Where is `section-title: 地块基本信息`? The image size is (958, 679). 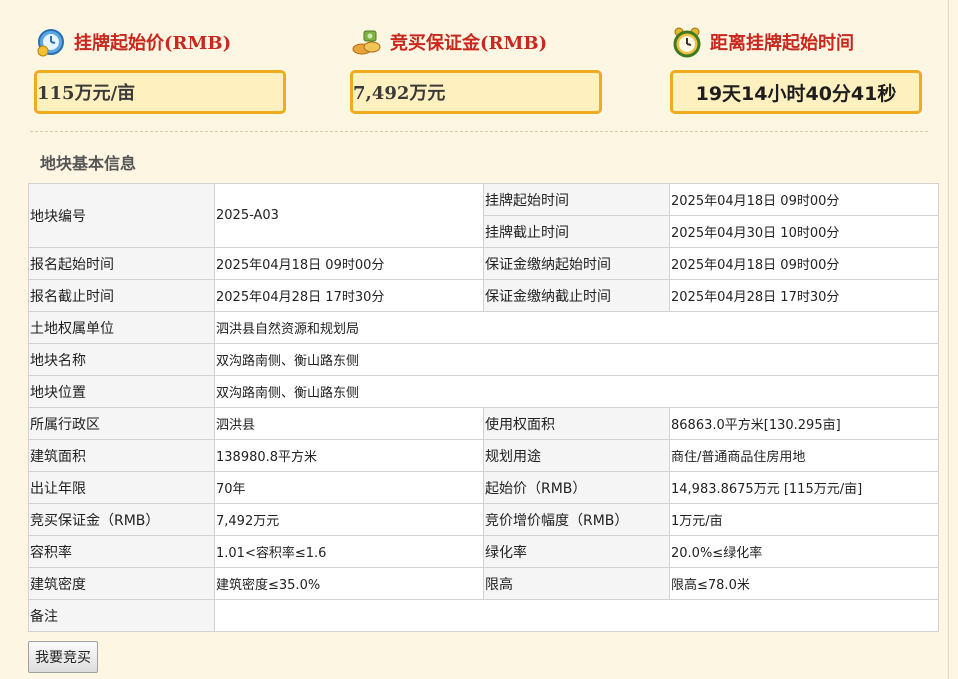 section-title: 地块基本信息 is located at coordinates (88, 163).